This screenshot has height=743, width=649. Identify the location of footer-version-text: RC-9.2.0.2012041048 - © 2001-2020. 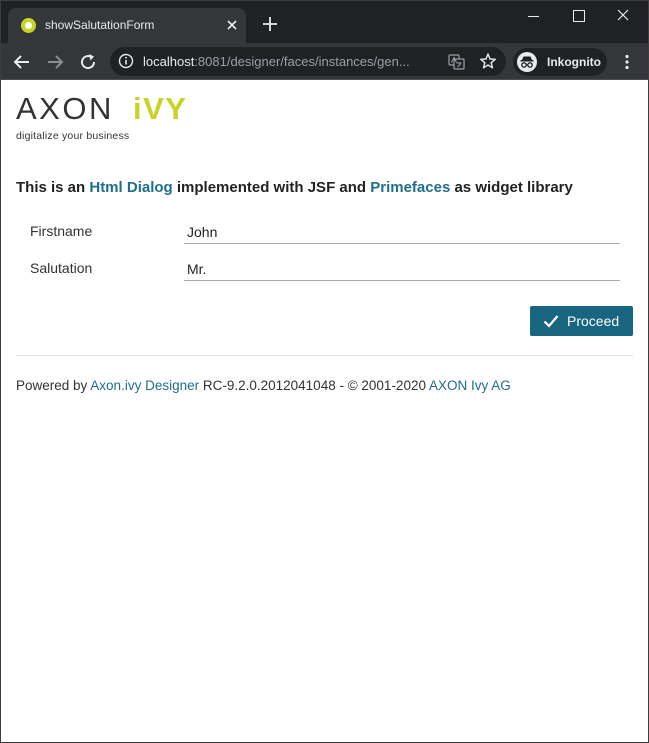
(314, 385).